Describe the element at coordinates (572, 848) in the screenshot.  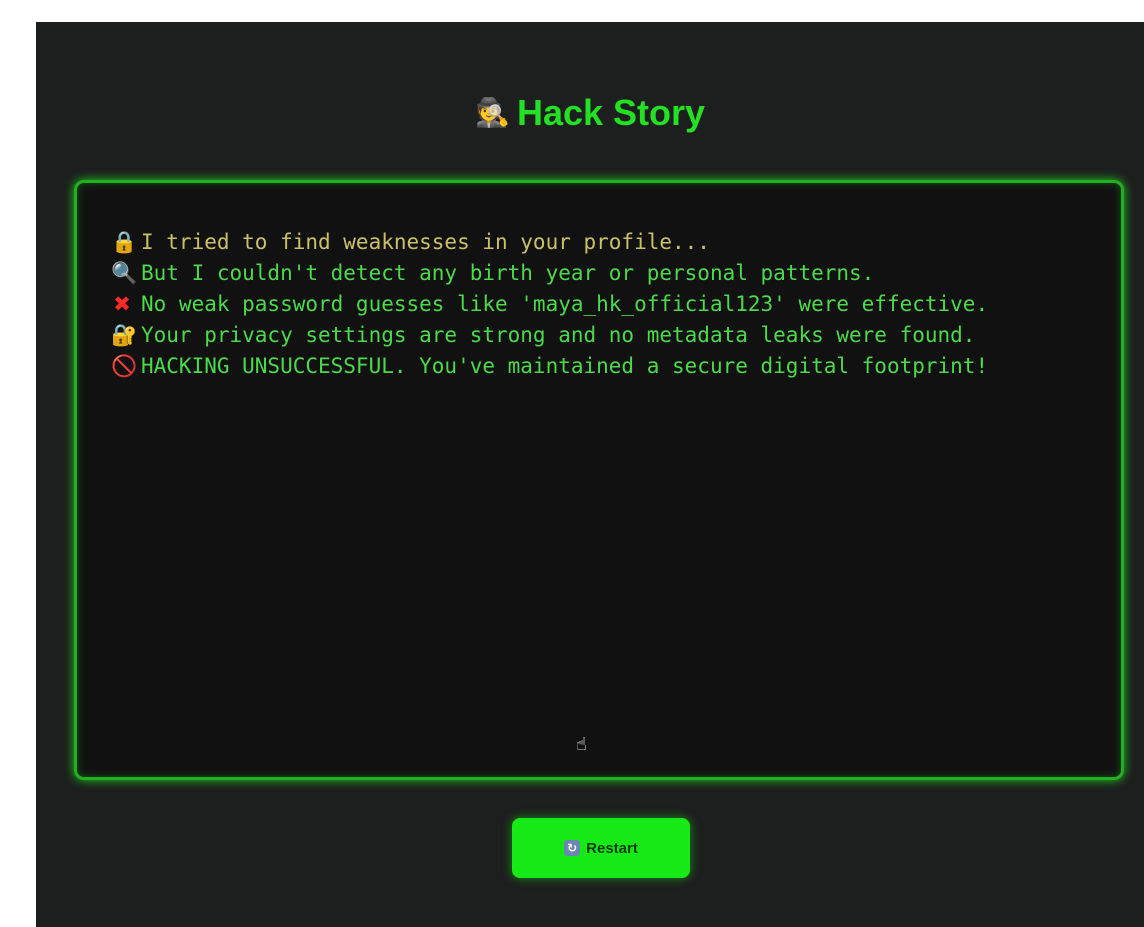
I see `refresh-icon: ↻` at that location.